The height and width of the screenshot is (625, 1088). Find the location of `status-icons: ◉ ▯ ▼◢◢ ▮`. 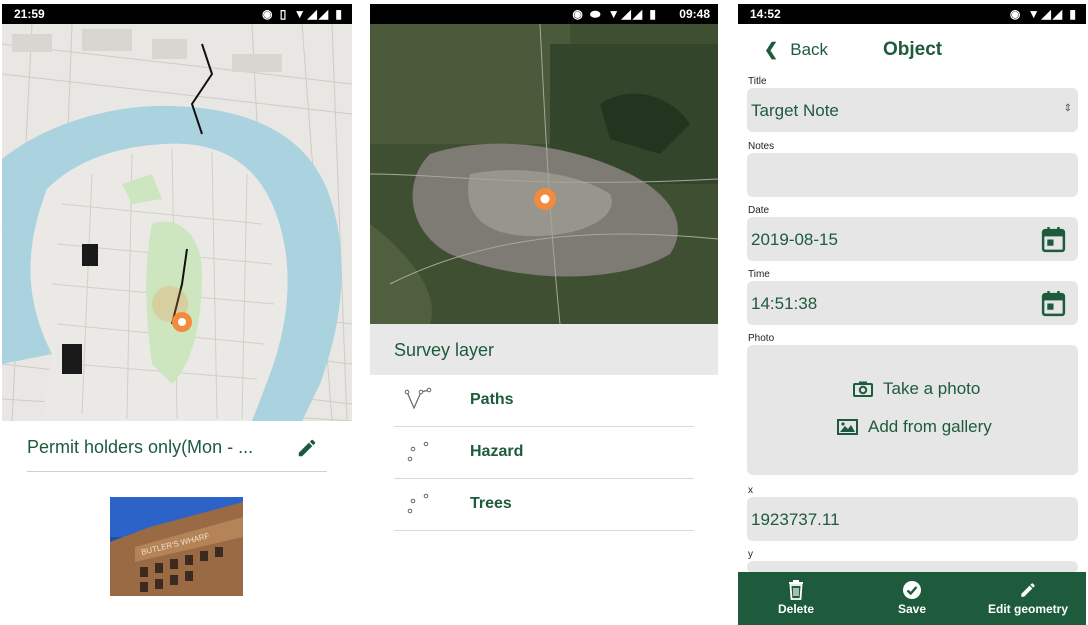

status-icons: ◉ ▯ ▼◢◢ ▮ is located at coordinates (302, 14).